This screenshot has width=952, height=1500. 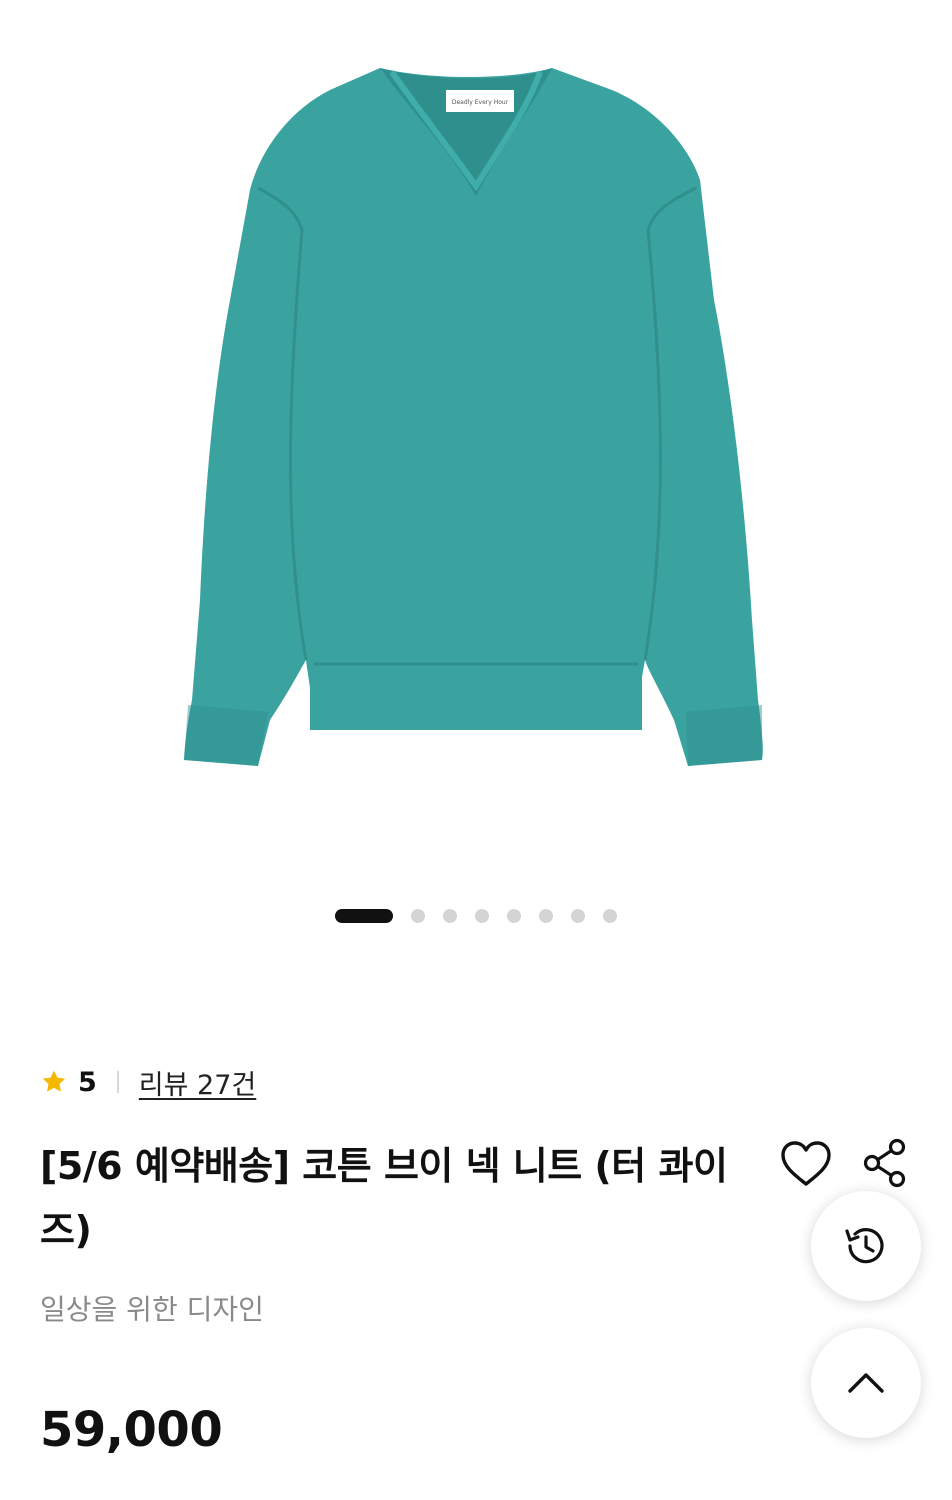 I want to click on image-pager, so click(x=476, y=916).